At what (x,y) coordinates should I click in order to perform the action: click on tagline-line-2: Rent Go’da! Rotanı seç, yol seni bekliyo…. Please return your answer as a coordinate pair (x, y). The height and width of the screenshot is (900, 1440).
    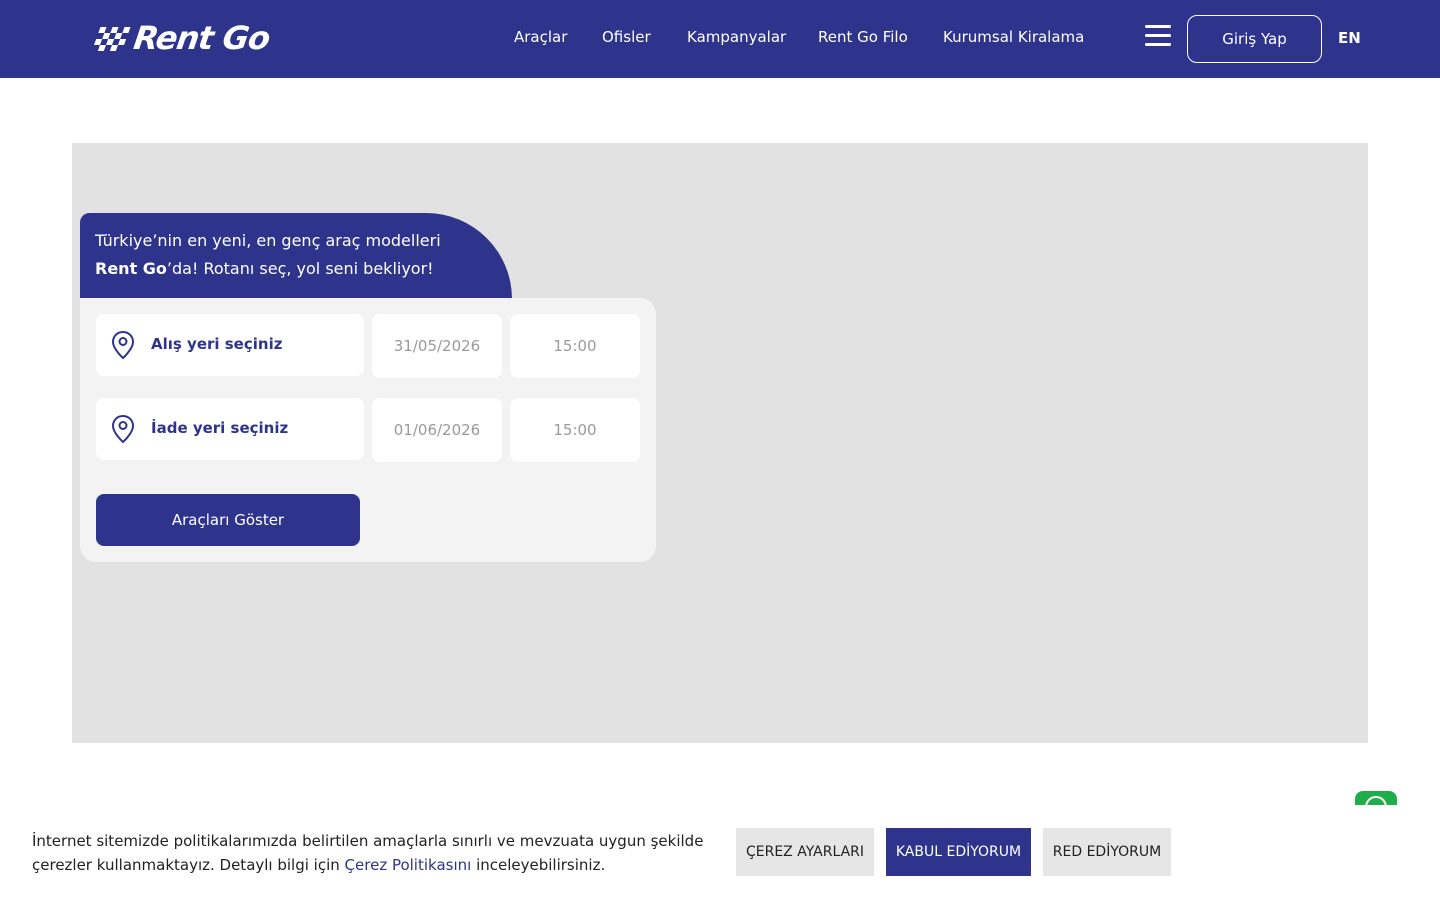
    Looking at the image, I should click on (264, 268).